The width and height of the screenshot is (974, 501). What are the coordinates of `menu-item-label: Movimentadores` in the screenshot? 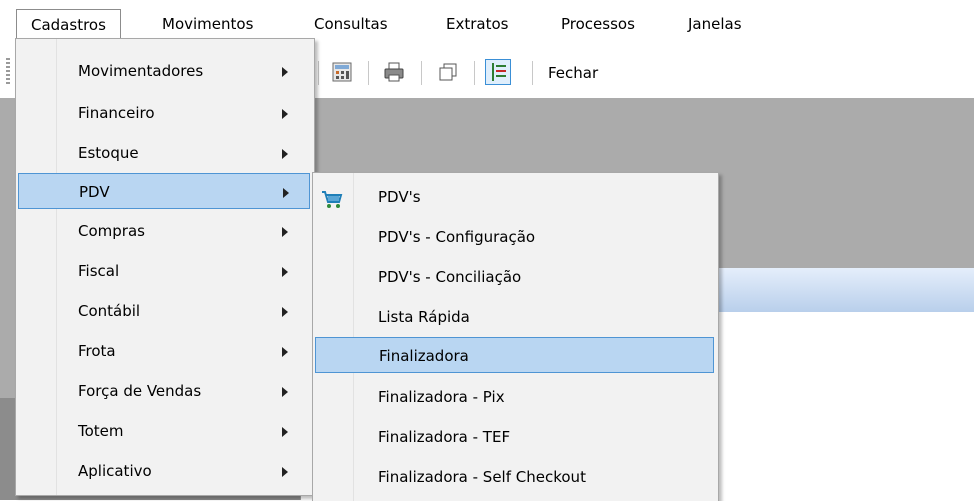 It's located at (141, 71).